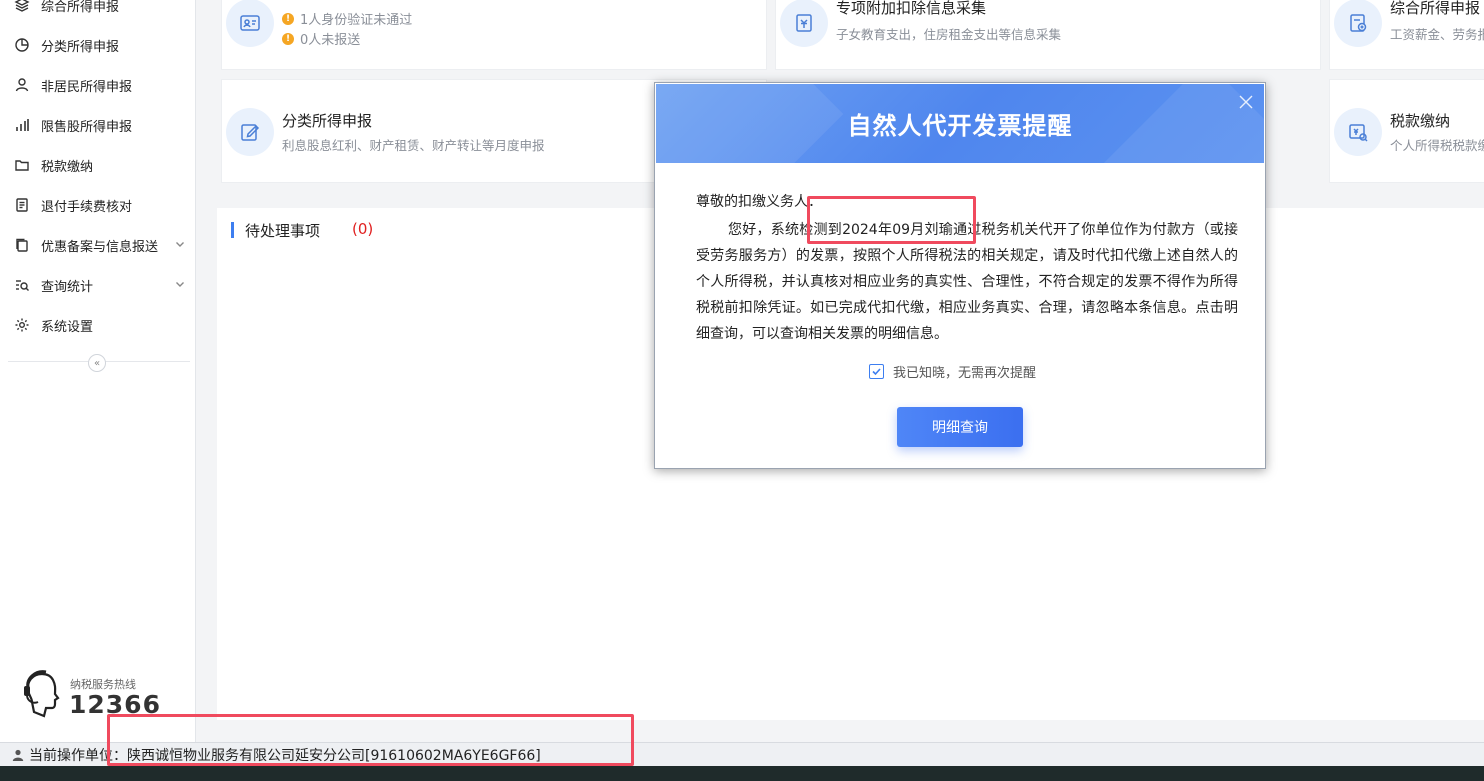 Image resolution: width=1484 pixels, height=781 pixels. I want to click on sidebar-item-preferential-filing: 优惠备案与信息报送, so click(98, 245).